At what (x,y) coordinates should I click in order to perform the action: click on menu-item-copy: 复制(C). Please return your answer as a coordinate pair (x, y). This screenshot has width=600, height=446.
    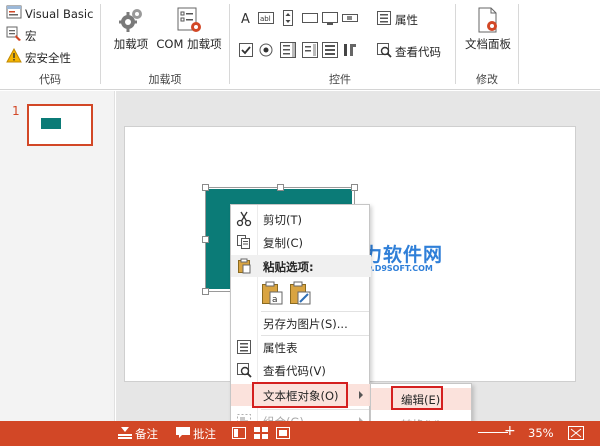
    Looking at the image, I should click on (301, 242).